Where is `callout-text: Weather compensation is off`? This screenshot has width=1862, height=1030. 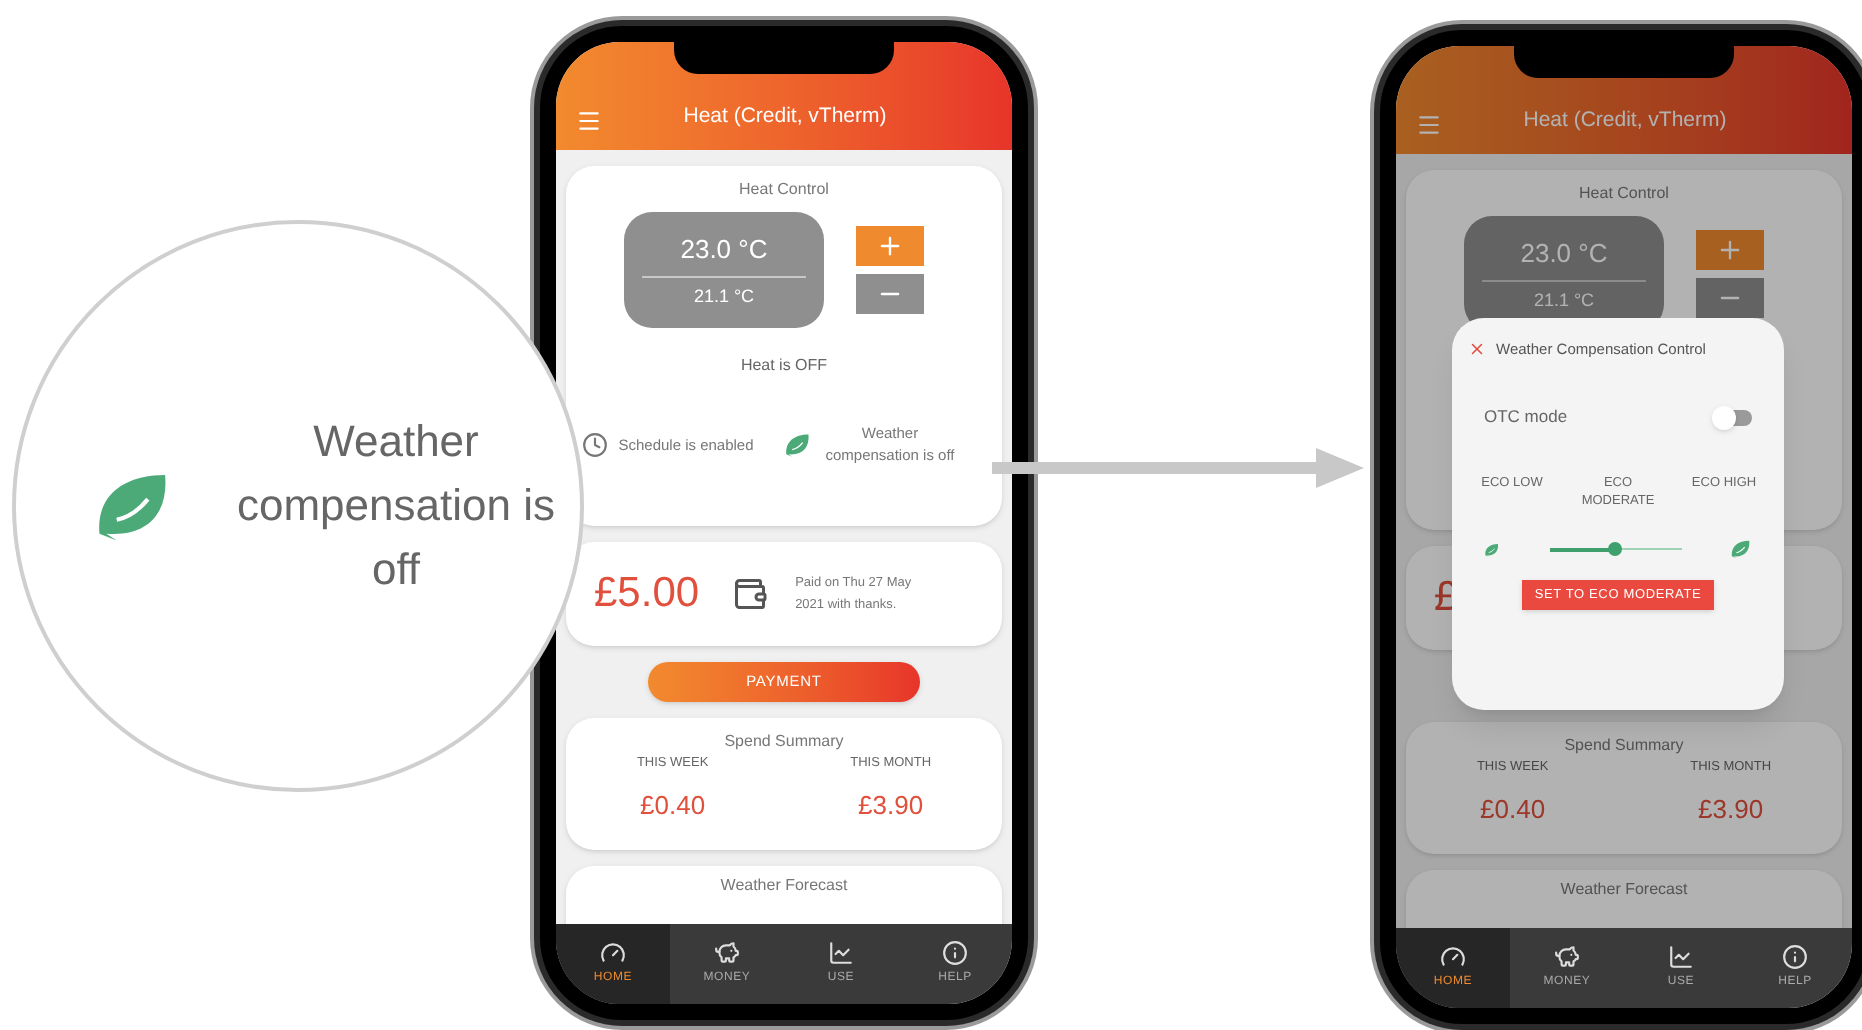 callout-text: Weather compensation is off is located at coordinates (396, 506).